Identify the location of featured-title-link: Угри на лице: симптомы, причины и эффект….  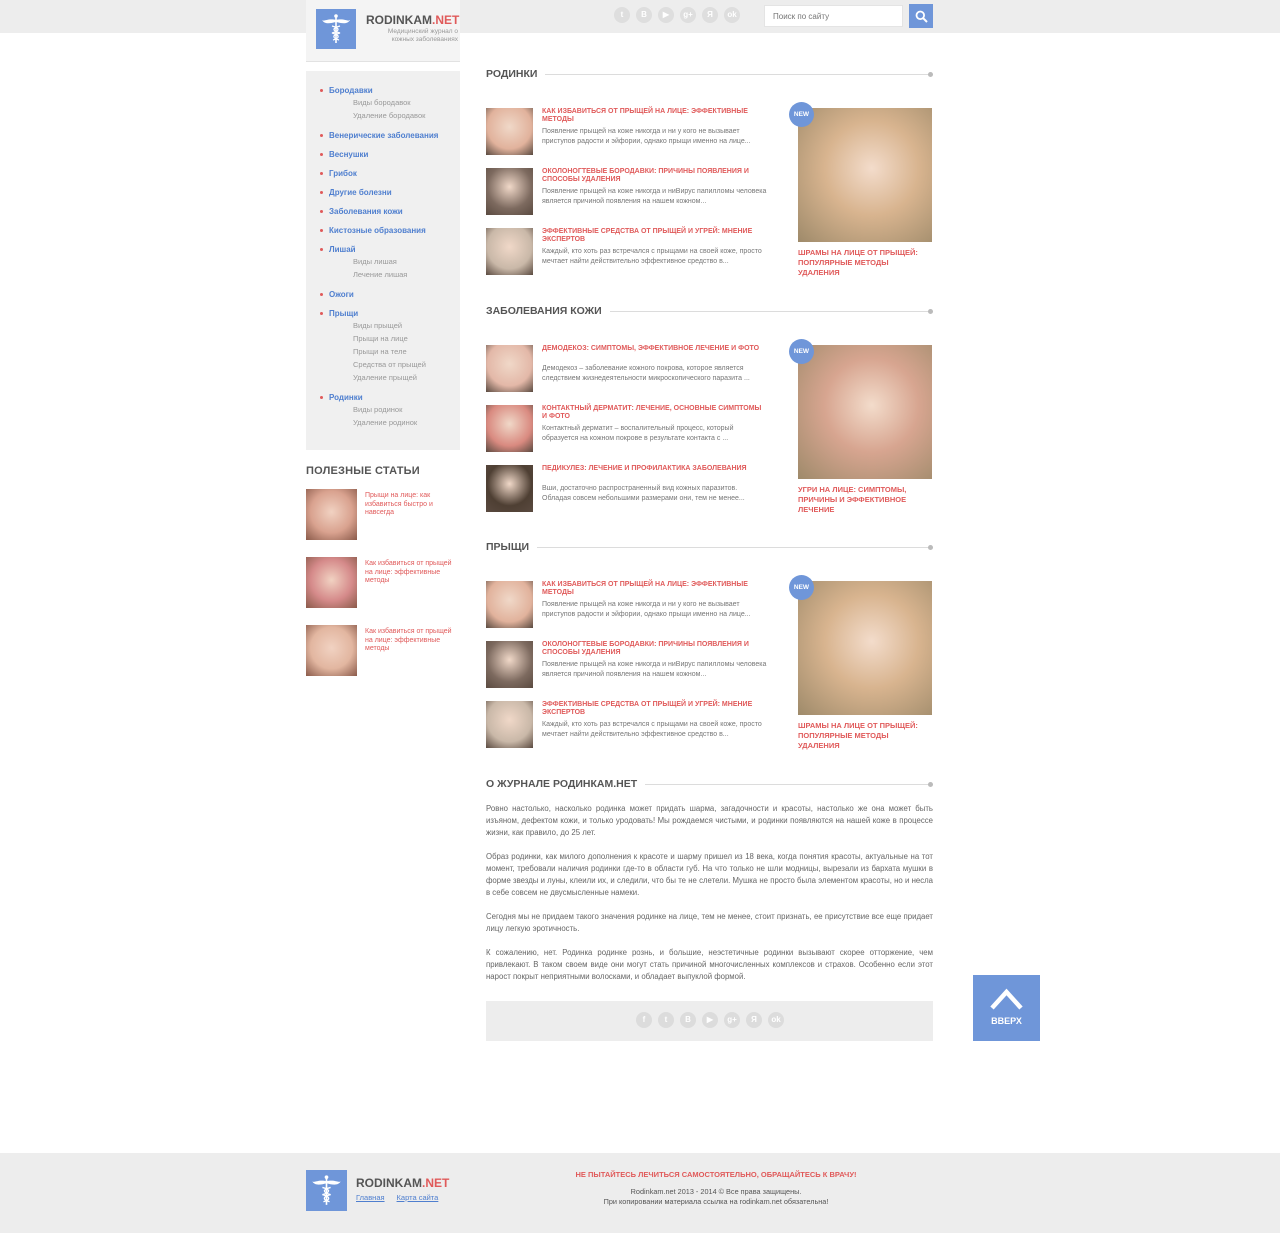
(863, 500).